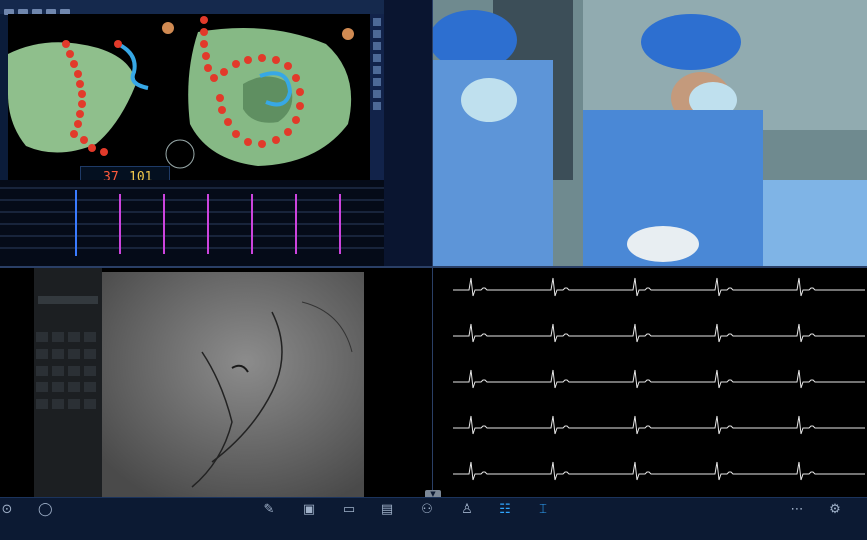 The width and height of the screenshot is (867, 540). What do you see at coordinates (189, 102) in the screenshot?
I see `cardiac-map-view: 37 101` at bounding box center [189, 102].